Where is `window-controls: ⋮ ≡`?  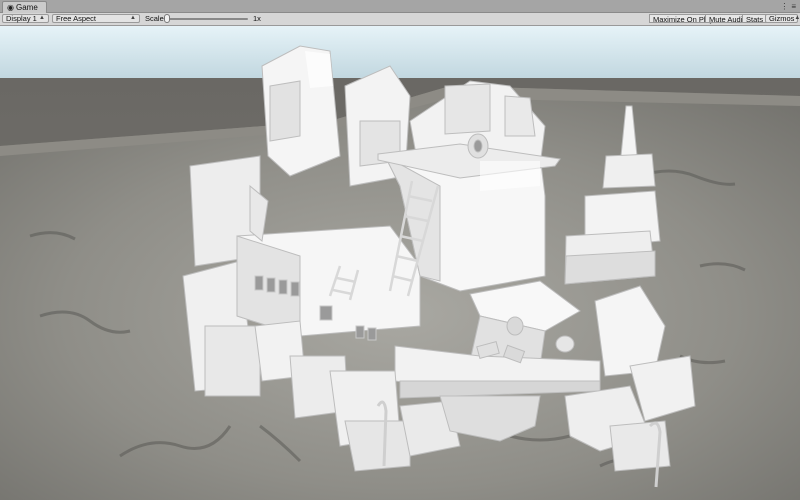
window-controls: ⋮ ≡ is located at coordinates (788, 6).